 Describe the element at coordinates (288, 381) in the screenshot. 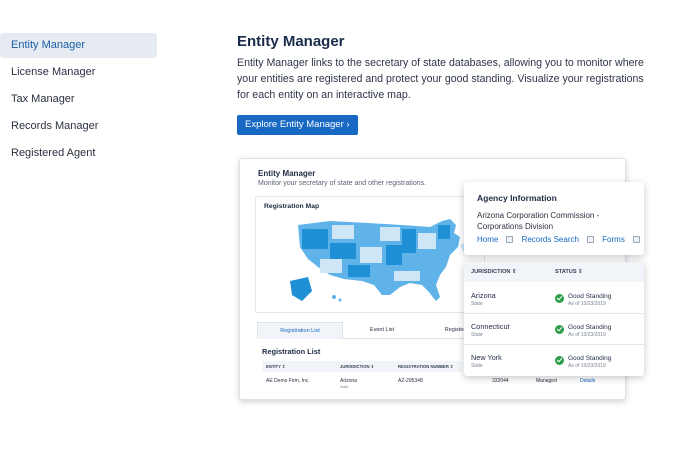

I see `cell-entity: AE Demo Firm, Inc.` at that location.